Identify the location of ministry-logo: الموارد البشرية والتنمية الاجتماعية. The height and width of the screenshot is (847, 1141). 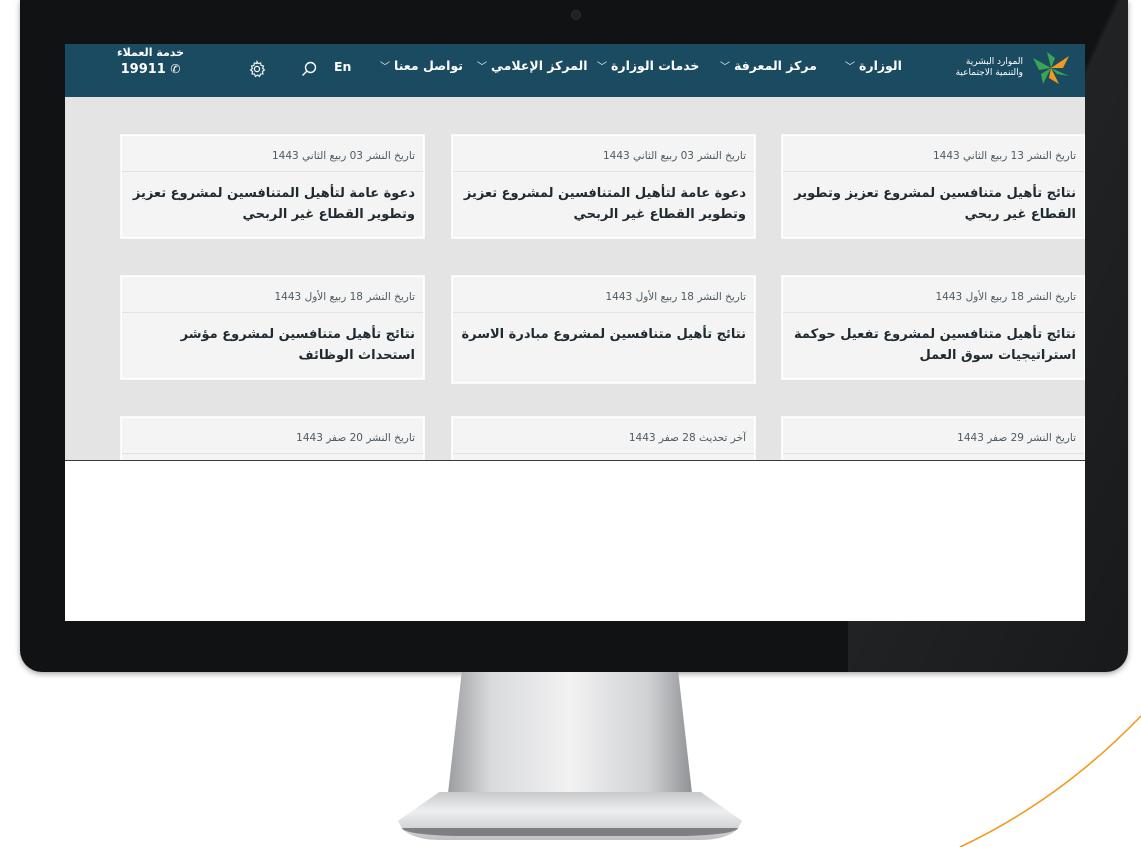
(1014, 68).